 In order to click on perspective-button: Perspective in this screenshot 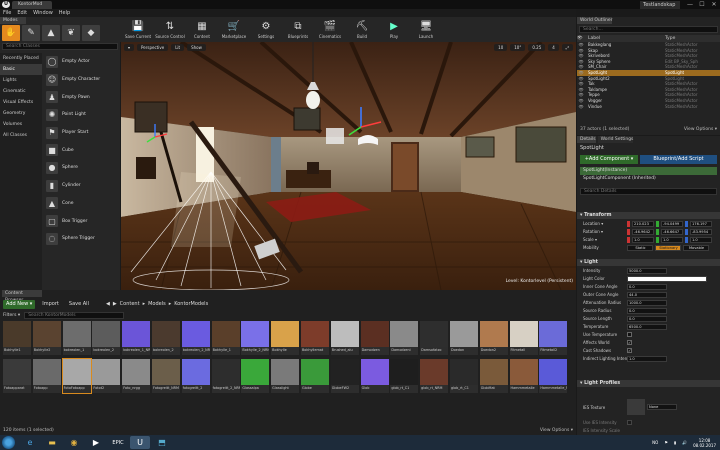, I will do `click(153, 47)`.